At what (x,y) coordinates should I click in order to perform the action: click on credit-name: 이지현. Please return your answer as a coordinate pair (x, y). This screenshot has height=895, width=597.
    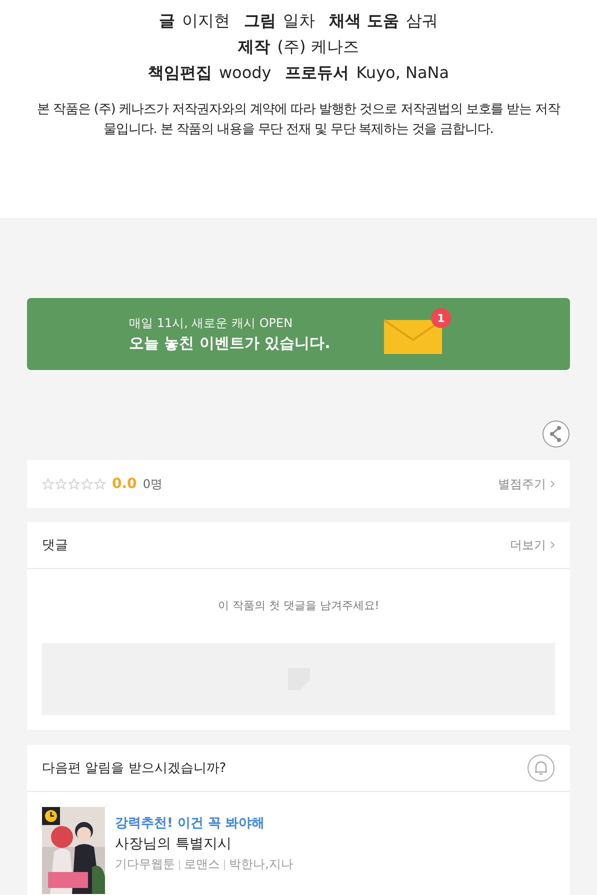
    Looking at the image, I should click on (206, 21).